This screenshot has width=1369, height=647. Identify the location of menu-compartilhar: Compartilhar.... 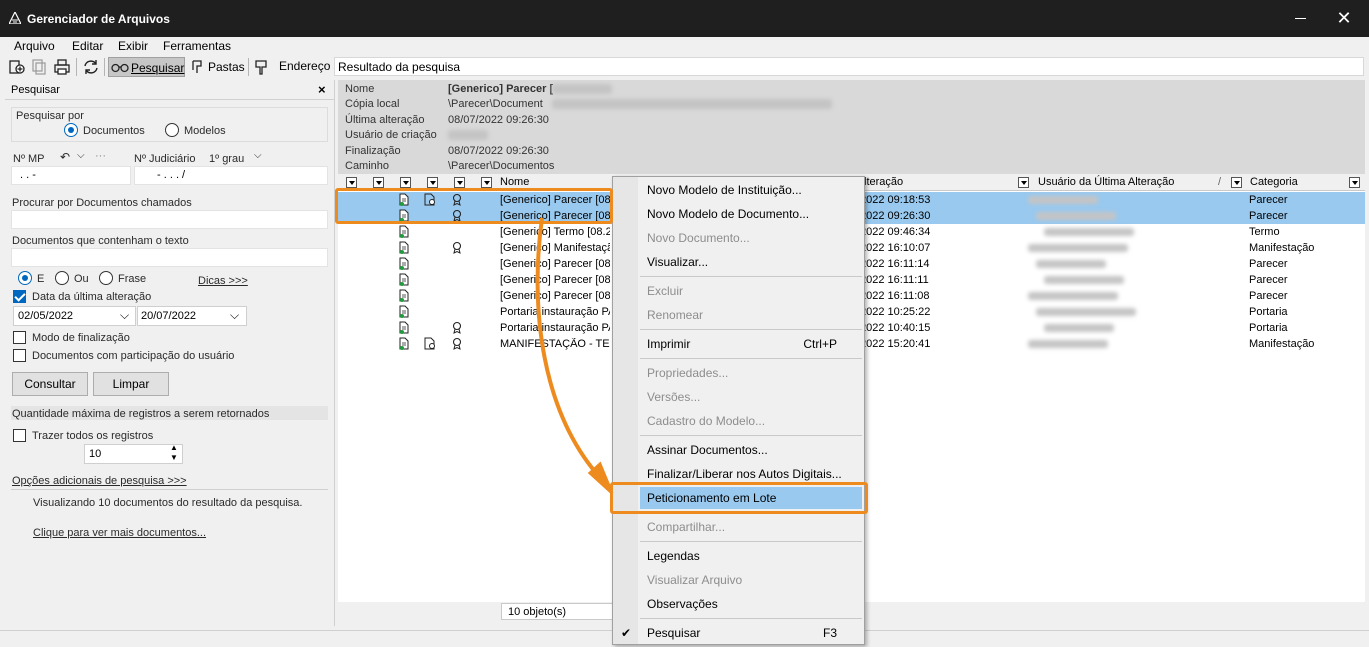
(686, 527).